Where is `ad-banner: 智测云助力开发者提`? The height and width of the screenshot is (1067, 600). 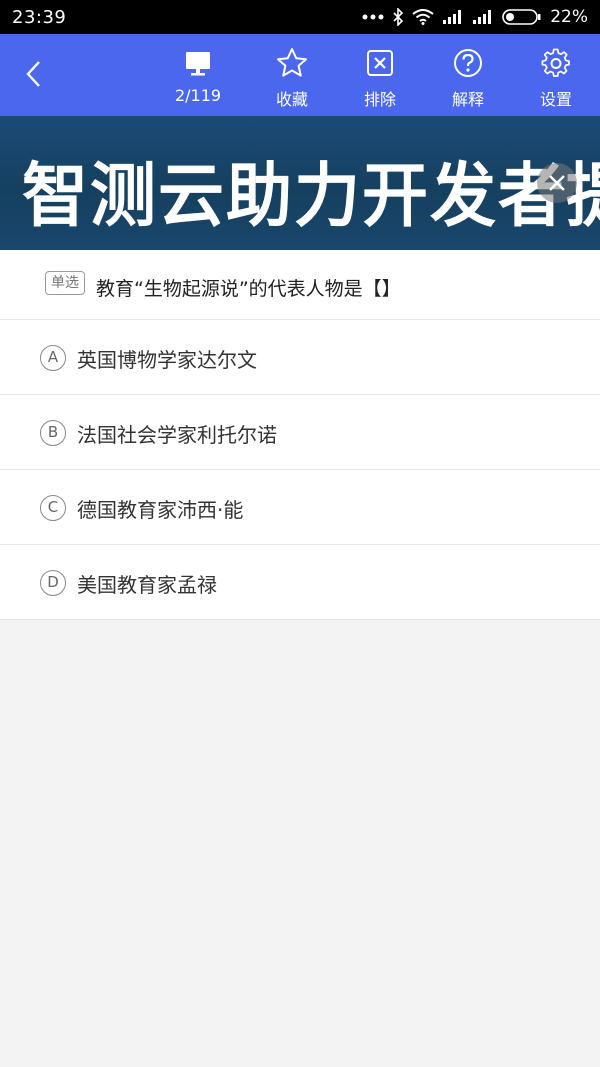 ad-banner: 智测云助力开发者提 is located at coordinates (300, 183).